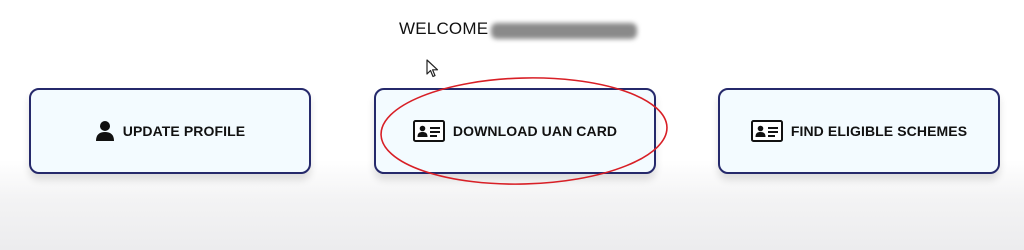 The width and height of the screenshot is (1024, 250). I want to click on welcome-header: WELCOME, so click(518, 29).